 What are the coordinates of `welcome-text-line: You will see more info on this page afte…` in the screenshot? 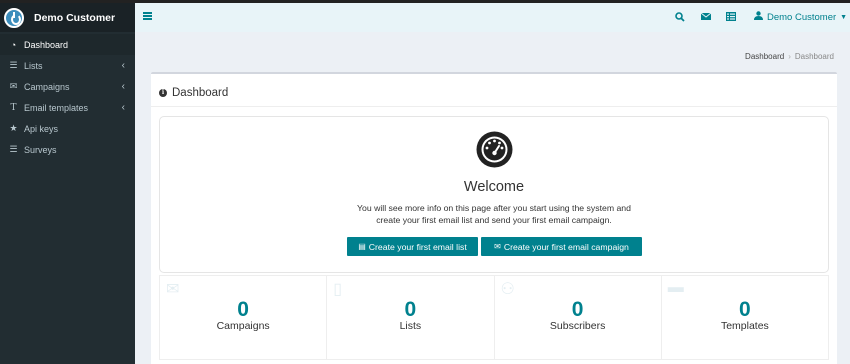 It's located at (494, 208).